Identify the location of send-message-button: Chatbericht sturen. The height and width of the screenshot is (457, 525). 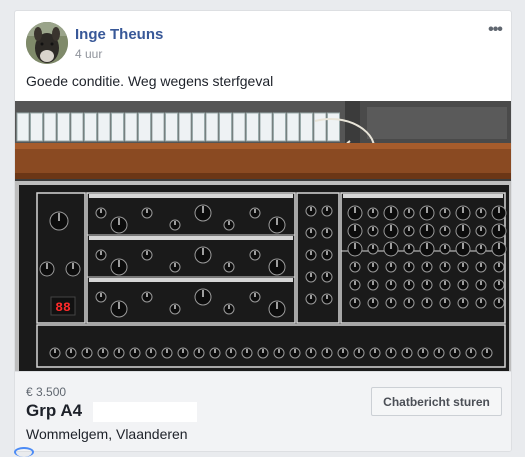
(436, 401).